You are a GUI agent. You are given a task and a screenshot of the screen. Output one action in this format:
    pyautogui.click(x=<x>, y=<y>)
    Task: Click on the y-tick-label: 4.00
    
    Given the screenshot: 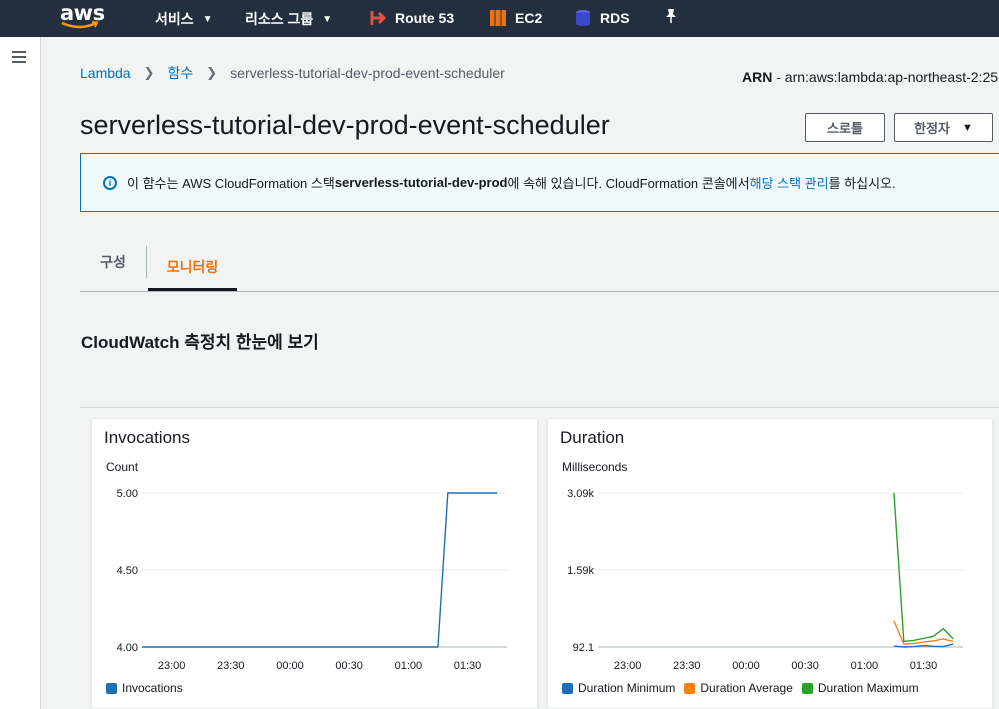 What is the action you would take?
    pyautogui.click(x=127, y=648)
    